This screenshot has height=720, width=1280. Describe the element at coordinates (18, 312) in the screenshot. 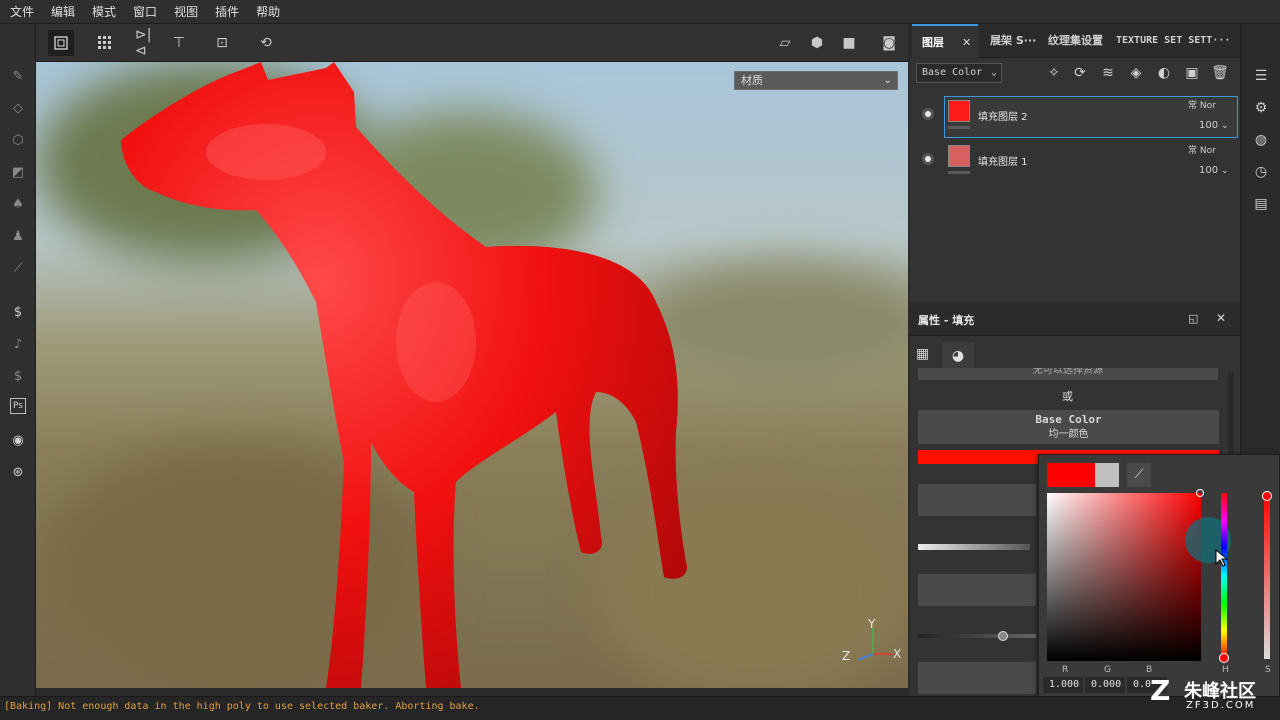

I see `substance-icon: $` at that location.